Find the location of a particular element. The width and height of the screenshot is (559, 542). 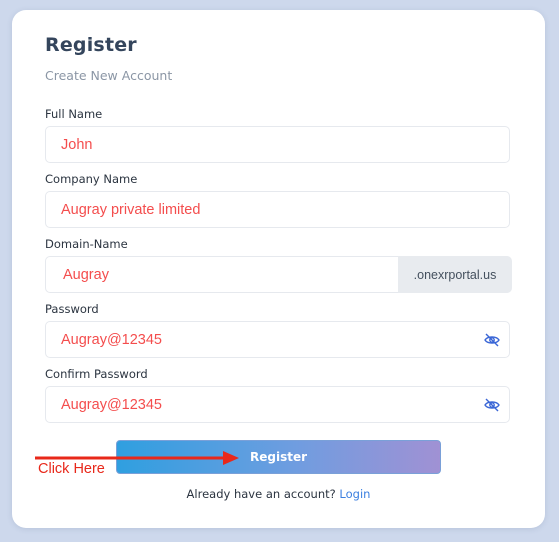

form-subtitle: Create New Account is located at coordinates (109, 75).